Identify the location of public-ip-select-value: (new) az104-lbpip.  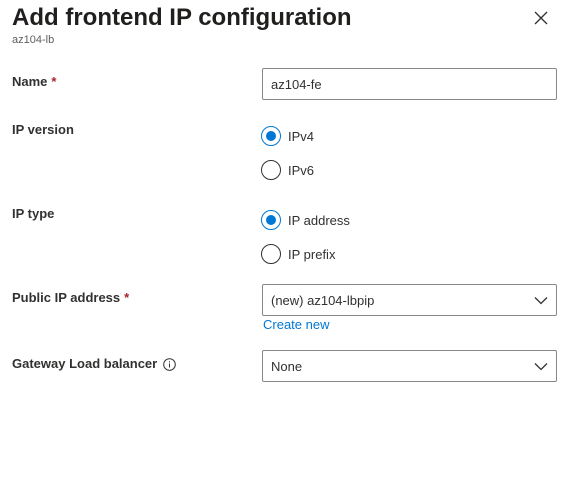
(323, 300).